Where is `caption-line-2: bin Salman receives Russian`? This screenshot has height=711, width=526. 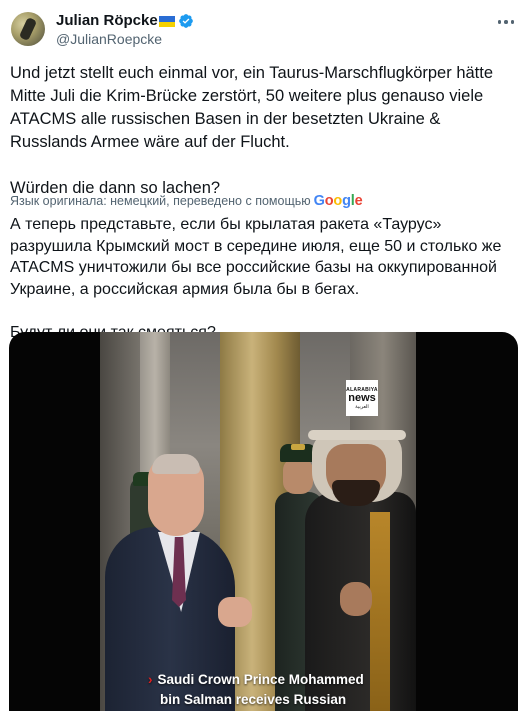 caption-line-2: bin Salman receives Russian is located at coordinates (253, 699).